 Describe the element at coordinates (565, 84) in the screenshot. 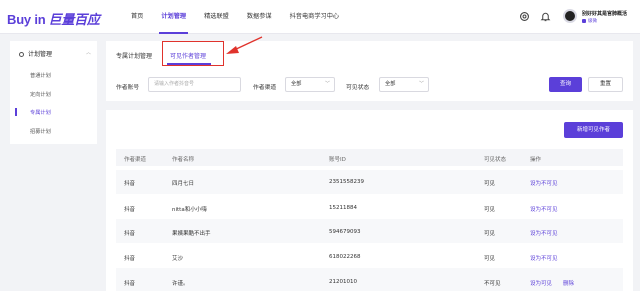

I see `query-button: 查询` at that location.